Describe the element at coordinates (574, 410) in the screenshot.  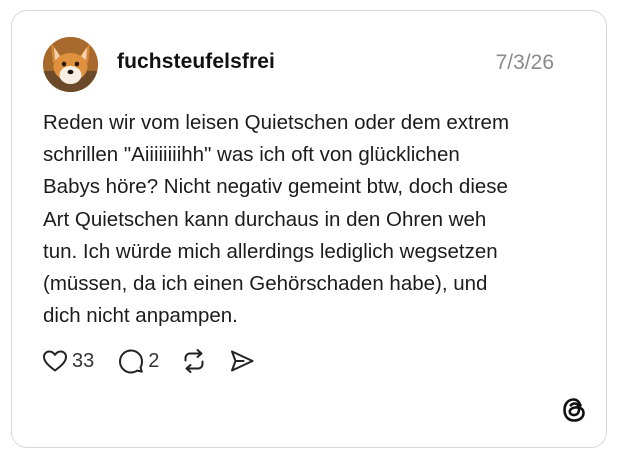
I see `threads-logo-icon` at that location.